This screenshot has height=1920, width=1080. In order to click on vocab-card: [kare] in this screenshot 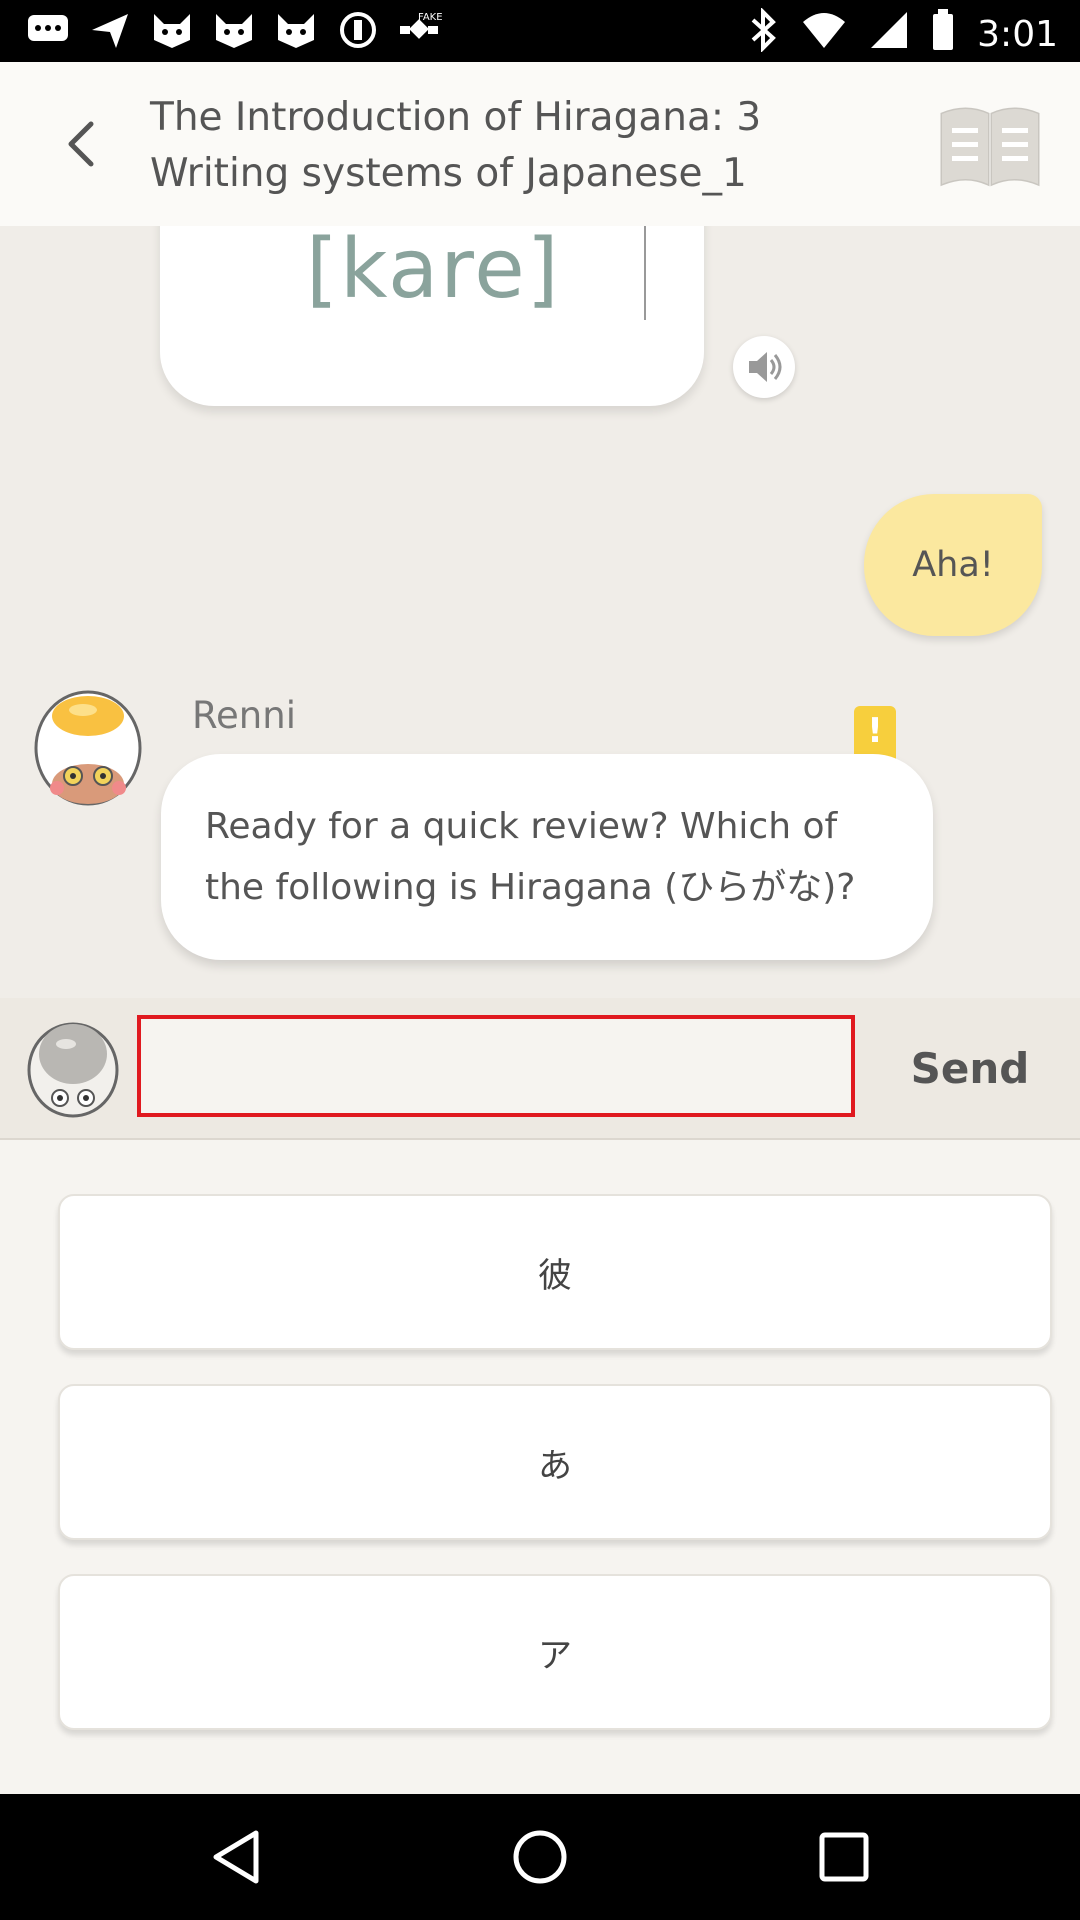, I will do `click(432, 316)`.